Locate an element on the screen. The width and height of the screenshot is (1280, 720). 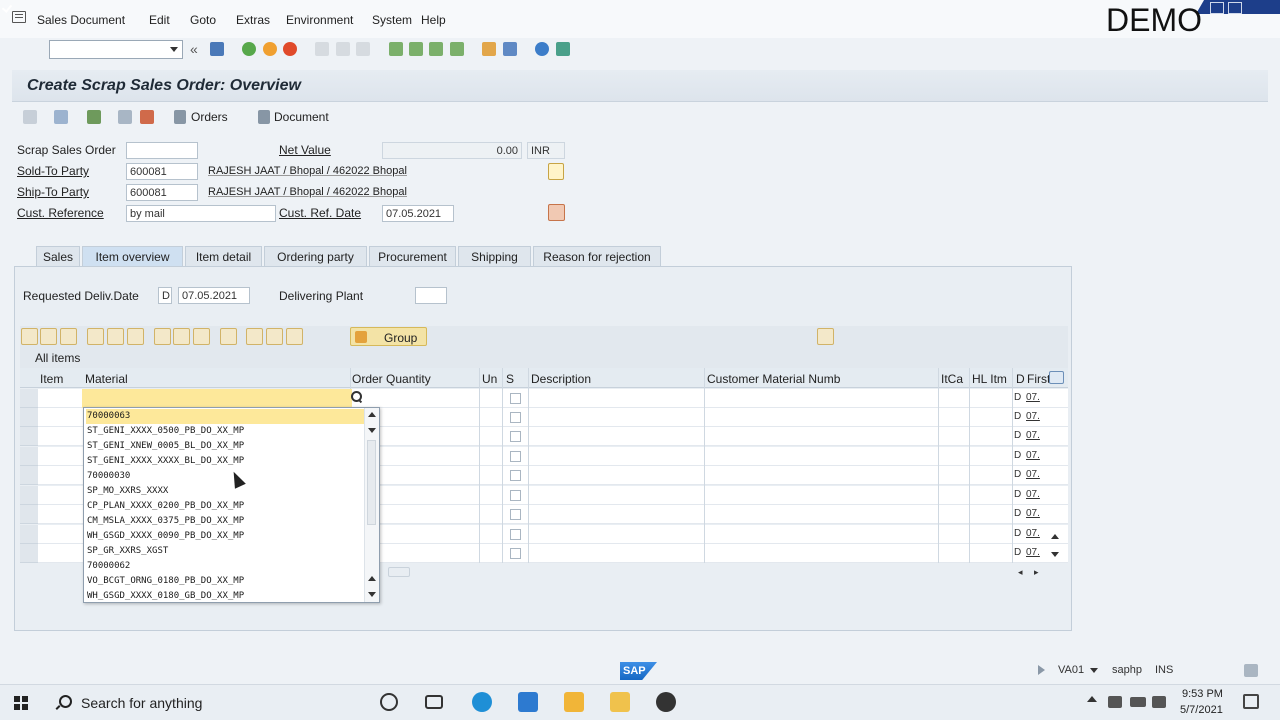
cust-ref-date-label: Cust. Ref. Date is located at coordinates (320, 213).